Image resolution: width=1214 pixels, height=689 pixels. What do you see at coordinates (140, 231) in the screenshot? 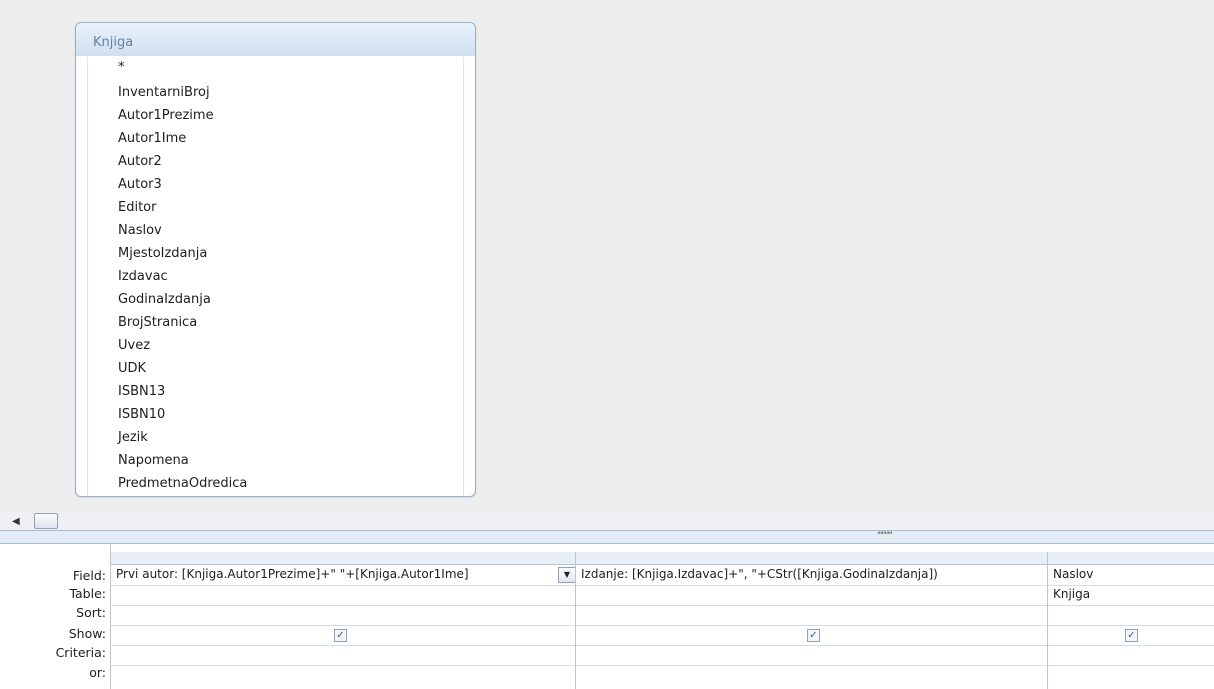
I see `field-item: Naslov` at bounding box center [140, 231].